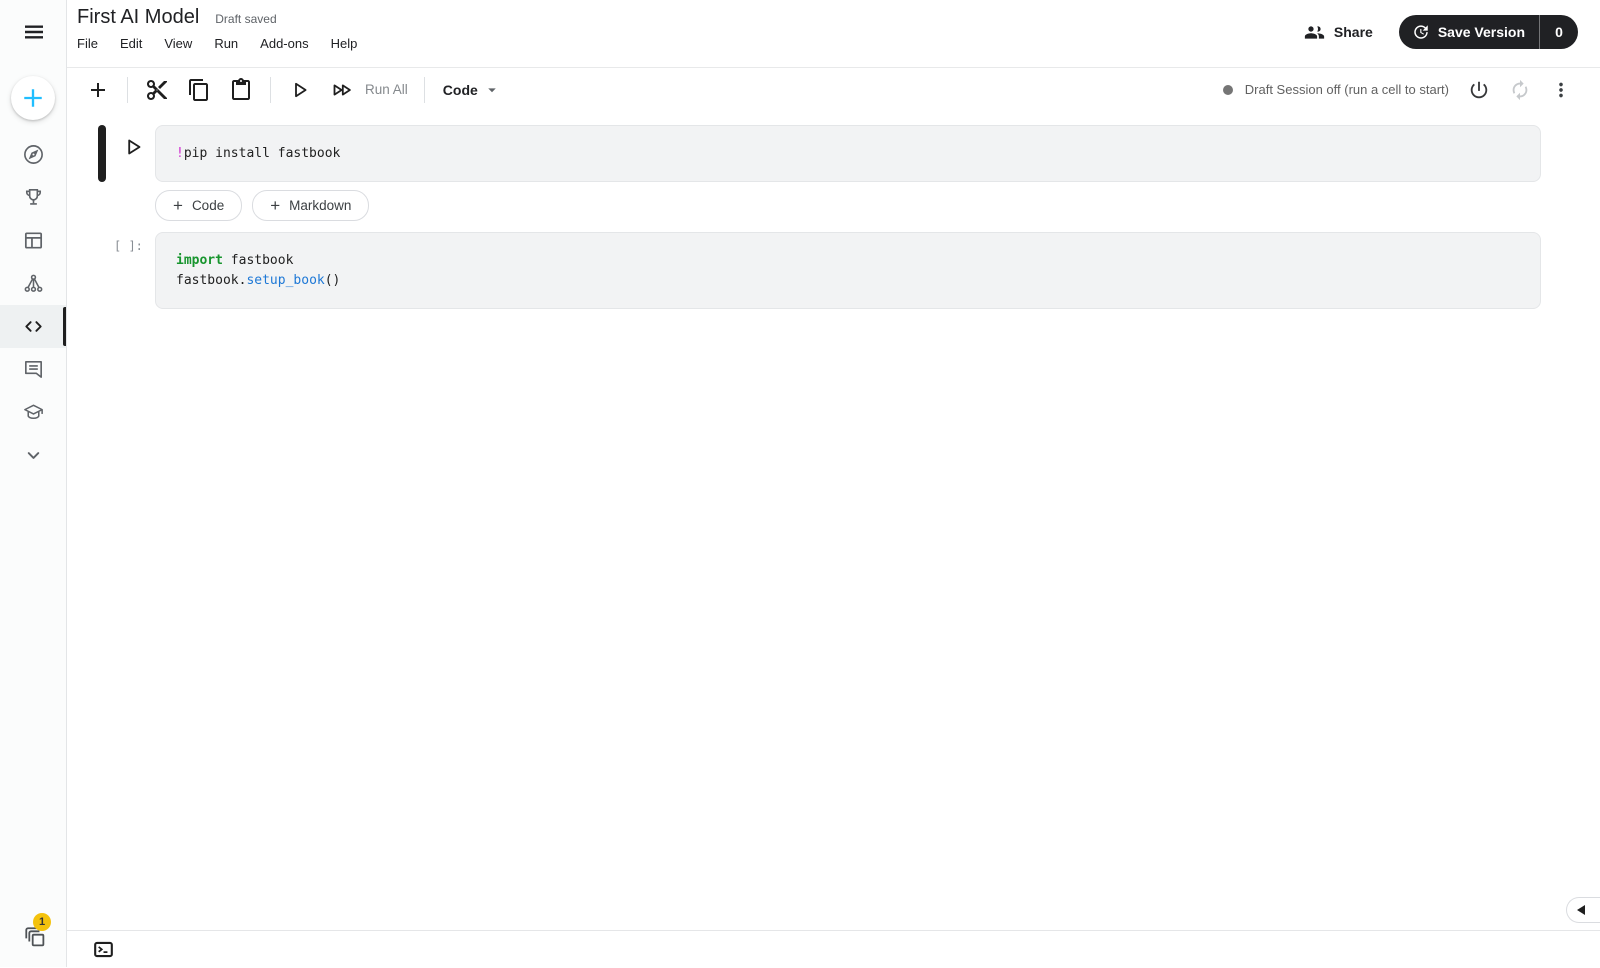 The width and height of the screenshot is (1600, 968). Describe the element at coordinates (138, 17) in the screenshot. I see `notebook-title: First AI Model` at that location.